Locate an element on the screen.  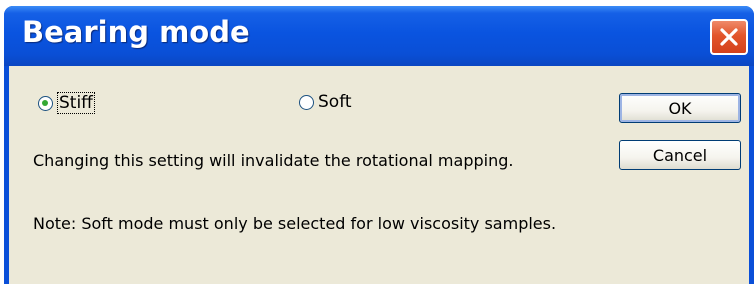
close-icon is located at coordinates (729, 37).